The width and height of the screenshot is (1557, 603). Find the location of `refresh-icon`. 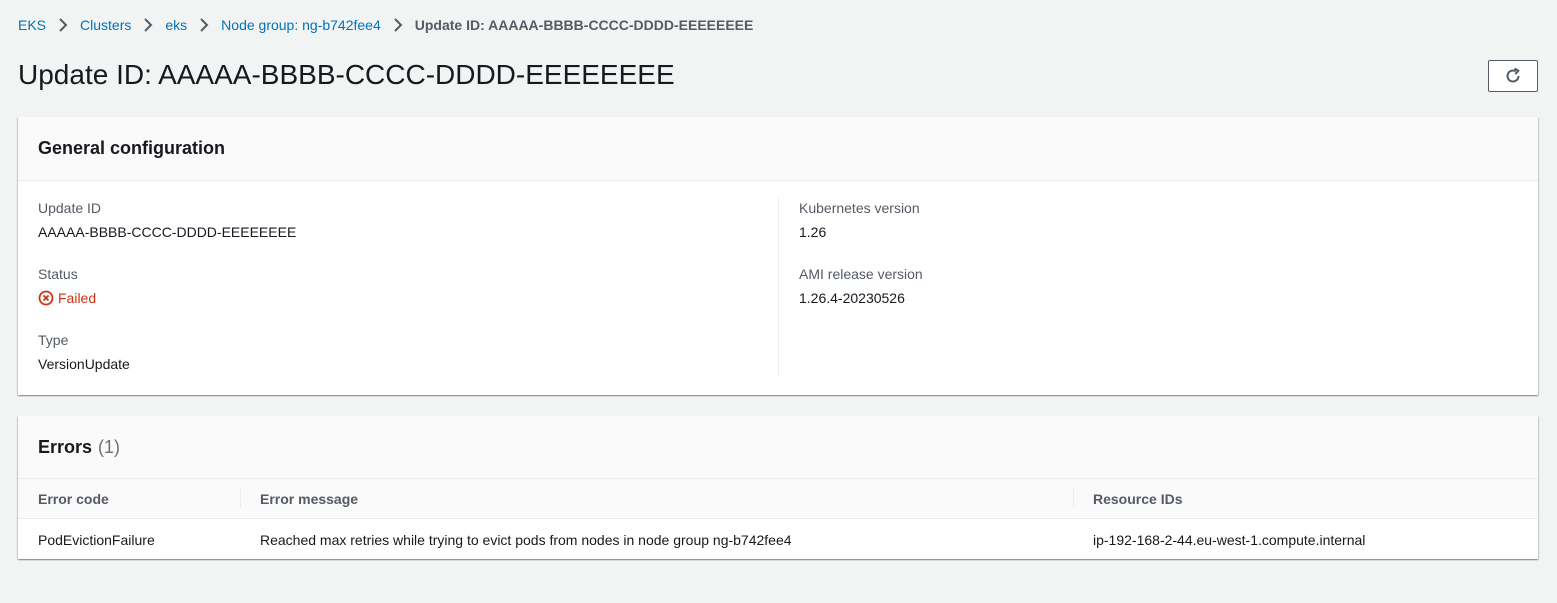

refresh-icon is located at coordinates (1513, 76).